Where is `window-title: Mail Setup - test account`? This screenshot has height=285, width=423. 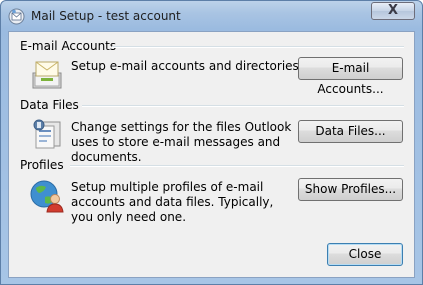 window-title: Mail Setup - test account is located at coordinates (106, 16).